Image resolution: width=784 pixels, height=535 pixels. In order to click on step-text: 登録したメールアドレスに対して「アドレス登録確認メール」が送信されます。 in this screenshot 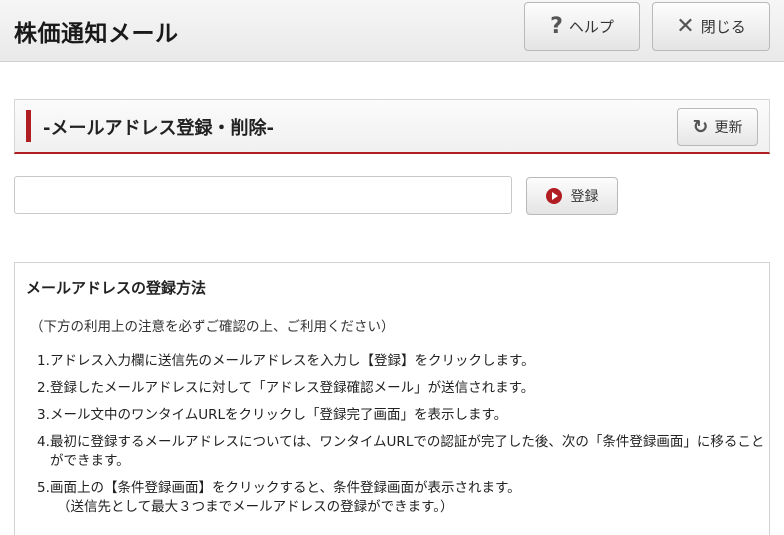, I will do `click(292, 388)`.